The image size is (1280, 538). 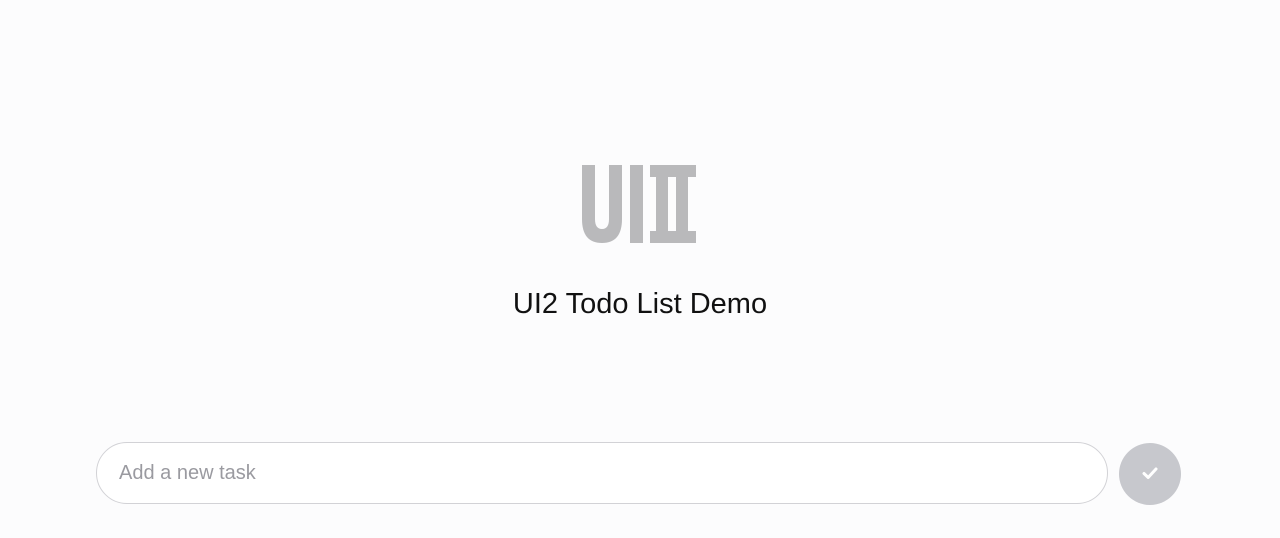 I want to click on add-task-button, so click(x=1150, y=474).